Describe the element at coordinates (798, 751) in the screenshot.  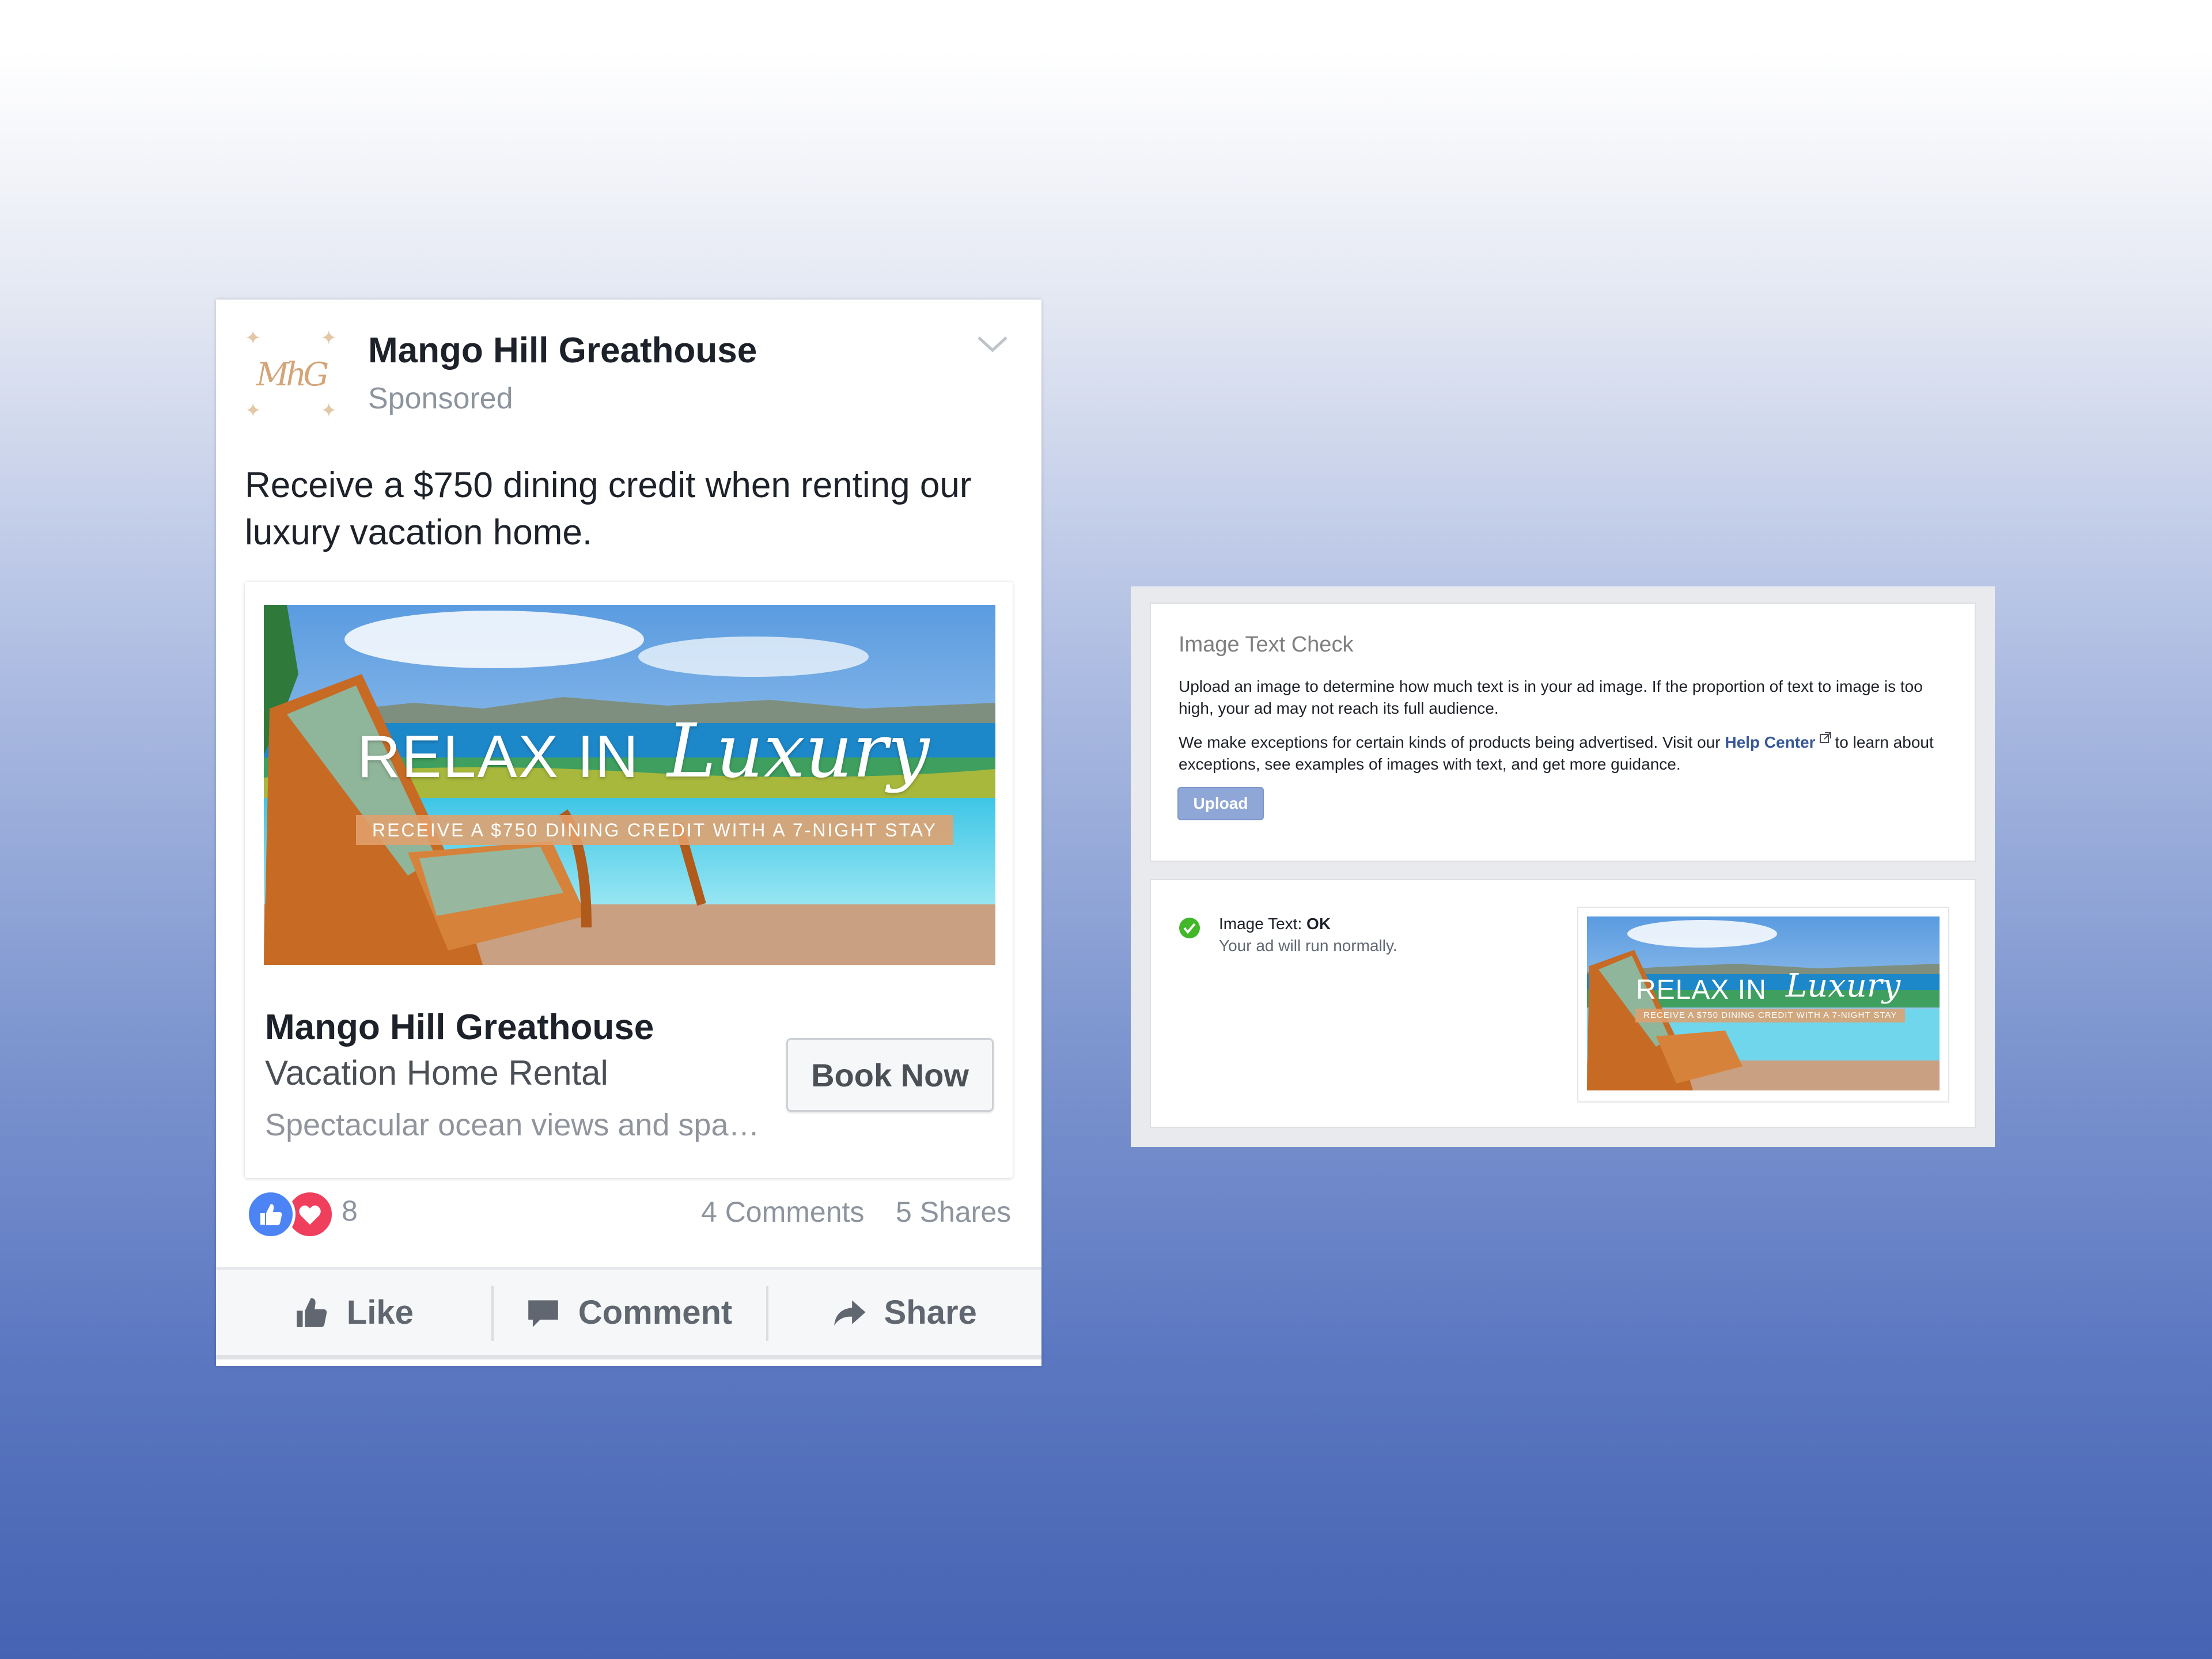
I see `image-script-text: Luxury` at that location.